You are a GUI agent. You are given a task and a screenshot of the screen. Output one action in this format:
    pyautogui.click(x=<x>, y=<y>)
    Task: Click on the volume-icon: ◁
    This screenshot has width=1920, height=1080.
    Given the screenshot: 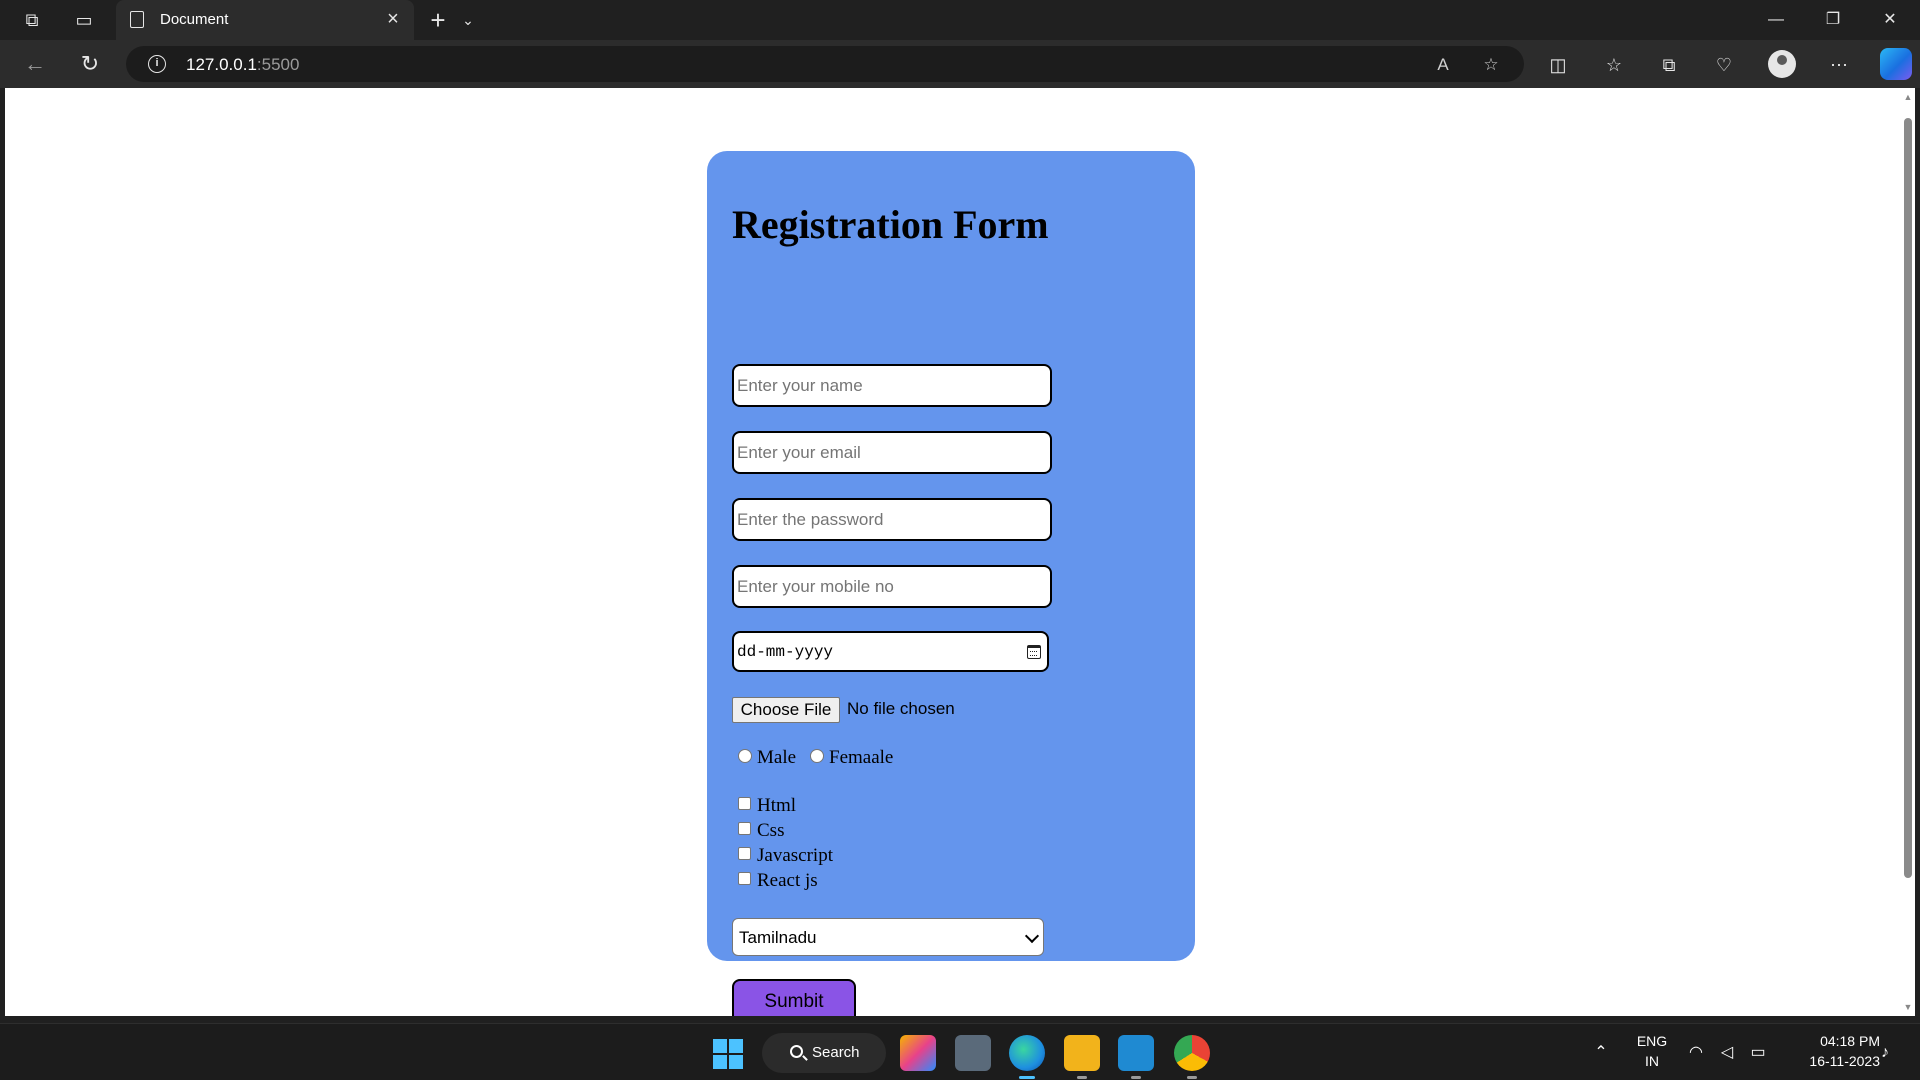 What is the action you would take?
    pyautogui.click(x=1727, y=1053)
    